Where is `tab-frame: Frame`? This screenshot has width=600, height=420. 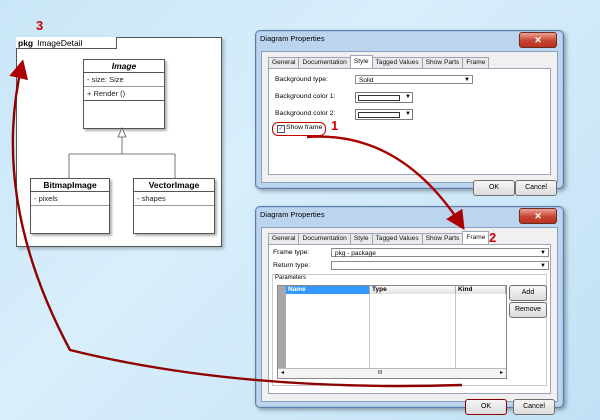
tab-frame: Frame is located at coordinates (476, 237).